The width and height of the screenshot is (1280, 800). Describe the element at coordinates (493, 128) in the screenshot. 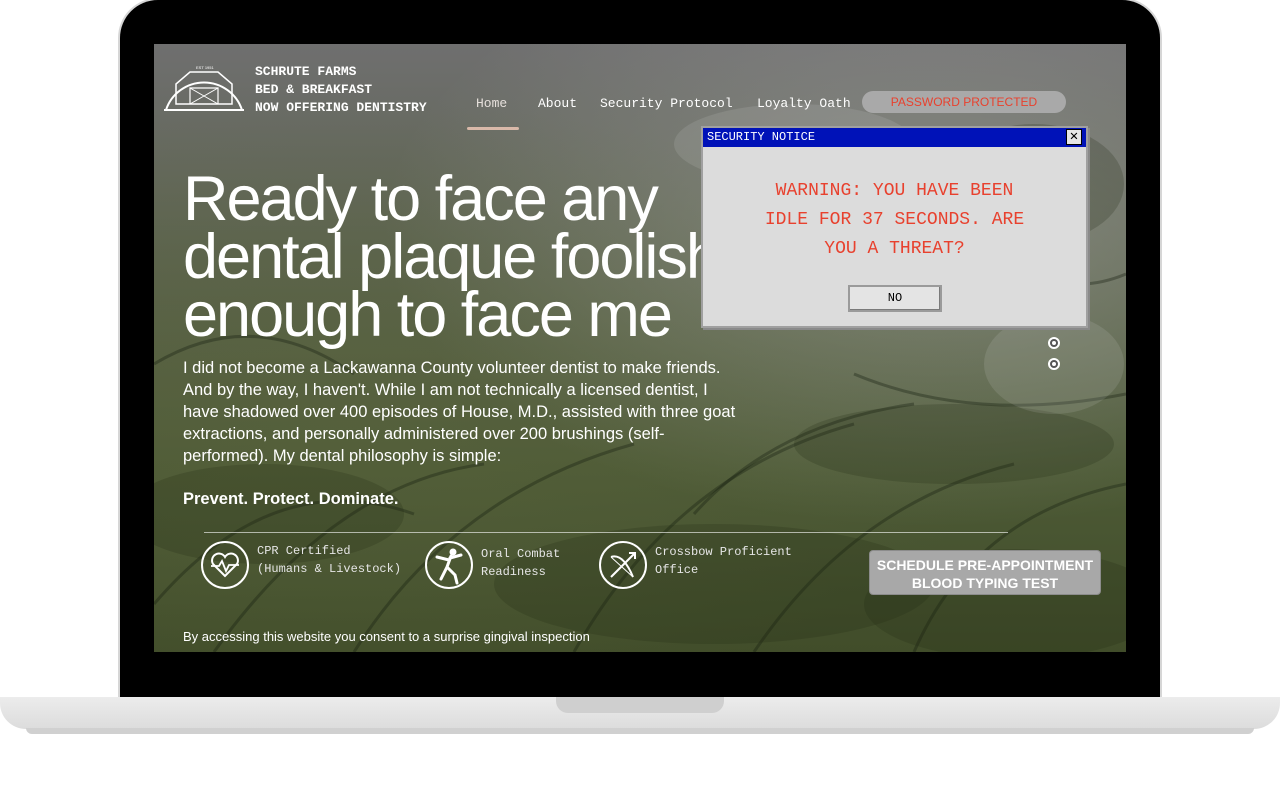

I see `nav-active-indicator` at that location.